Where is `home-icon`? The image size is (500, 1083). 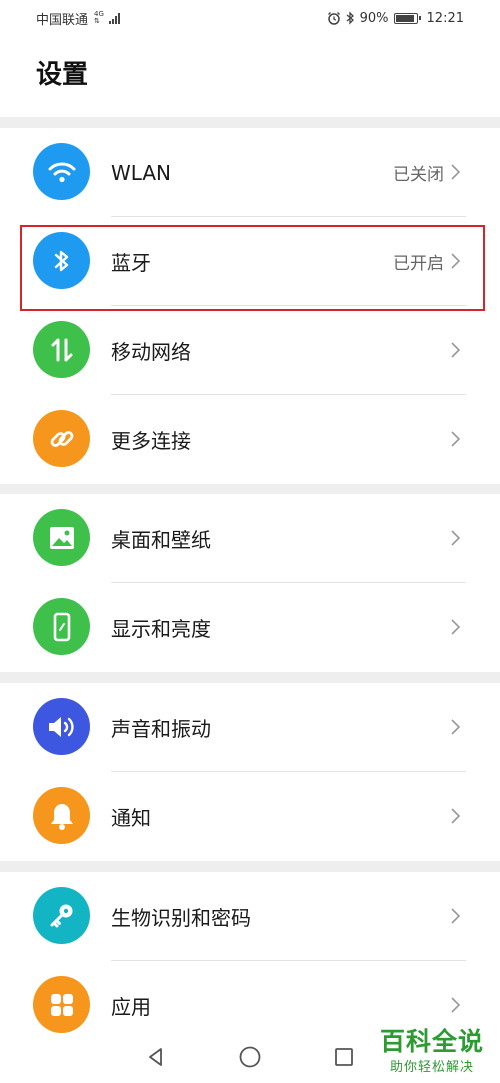 home-icon is located at coordinates (250, 1057).